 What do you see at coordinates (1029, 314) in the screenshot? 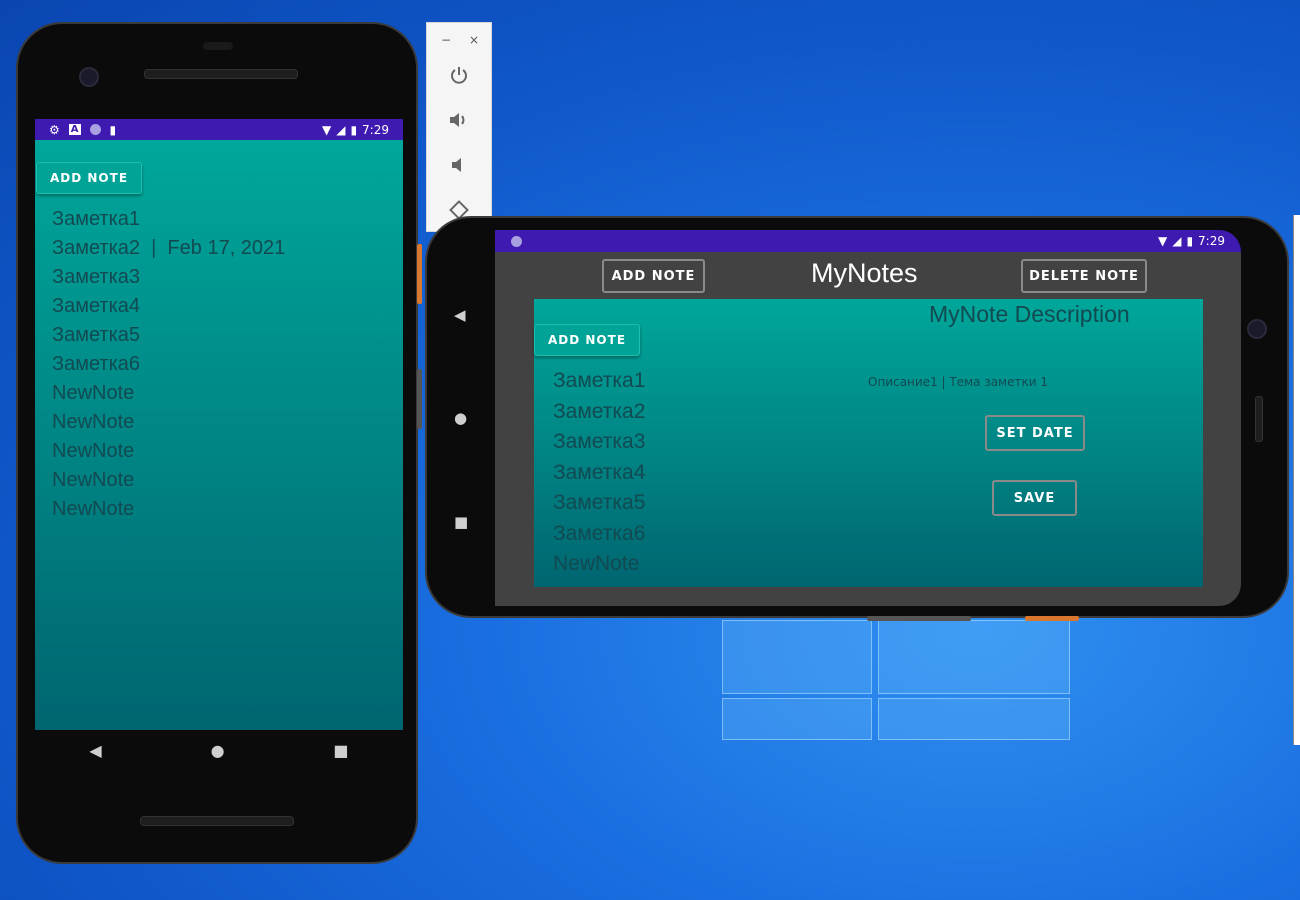
I see `description-title: MyNote Description` at bounding box center [1029, 314].